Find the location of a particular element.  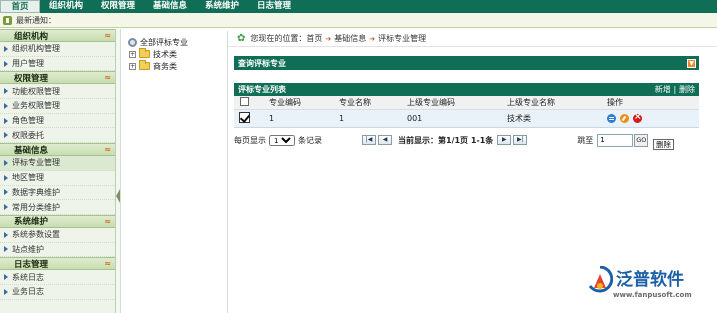

nav-item-basic-info: 基础信息 is located at coordinates (170, 6).